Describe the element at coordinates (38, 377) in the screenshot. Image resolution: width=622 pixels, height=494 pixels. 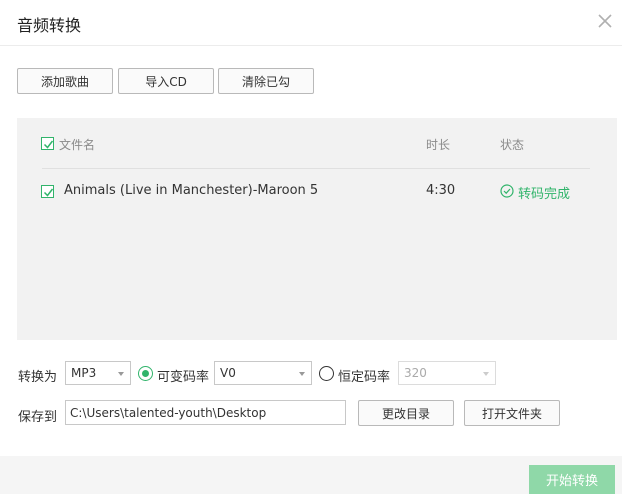
I see `convert-to-label: 转换为` at that location.